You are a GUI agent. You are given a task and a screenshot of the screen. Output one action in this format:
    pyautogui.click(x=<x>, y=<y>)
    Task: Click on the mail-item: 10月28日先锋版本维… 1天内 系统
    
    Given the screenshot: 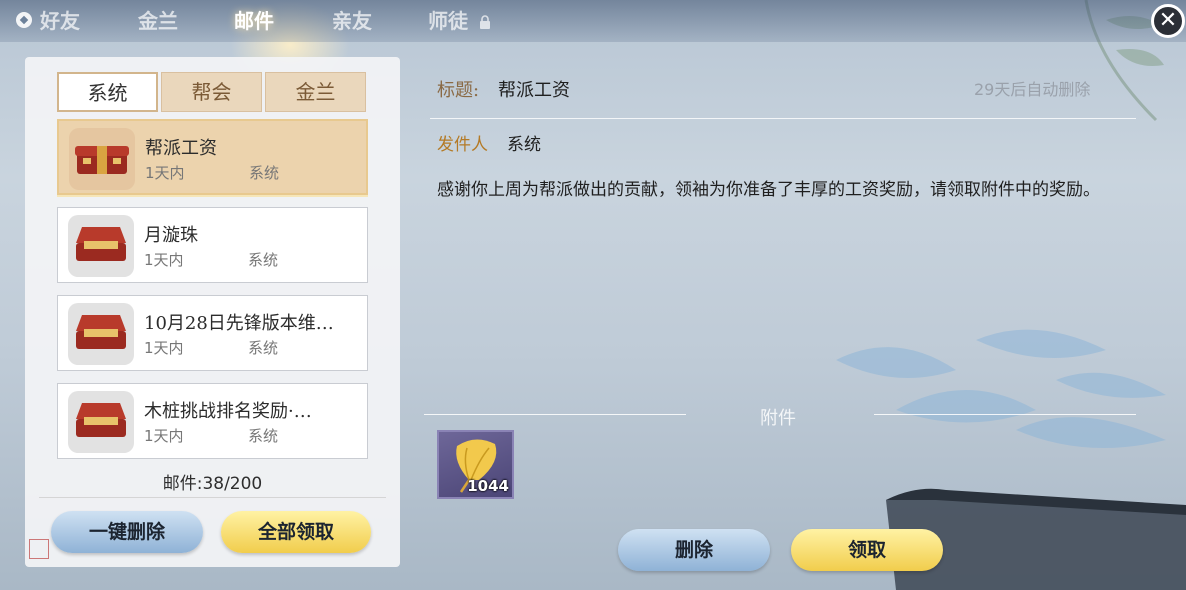 What is the action you would take?
    pyautogui.click(x=212, y=333)
    